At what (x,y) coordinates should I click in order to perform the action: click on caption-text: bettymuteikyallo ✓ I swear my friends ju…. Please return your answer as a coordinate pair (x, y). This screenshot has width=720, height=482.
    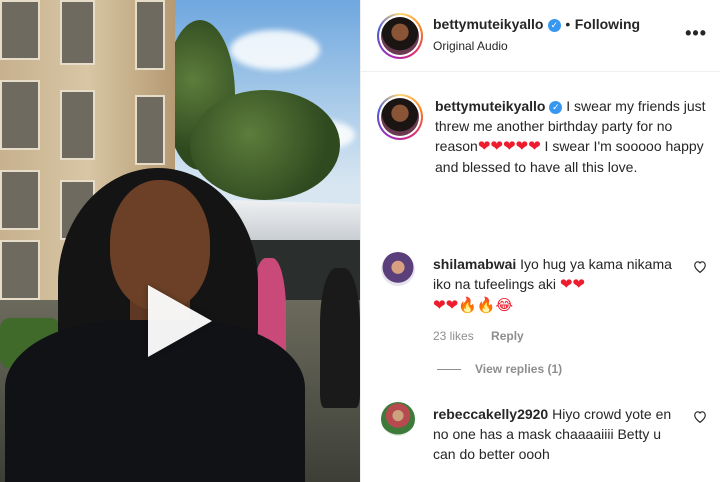
    Looking at the image, I should click on (575, 136).